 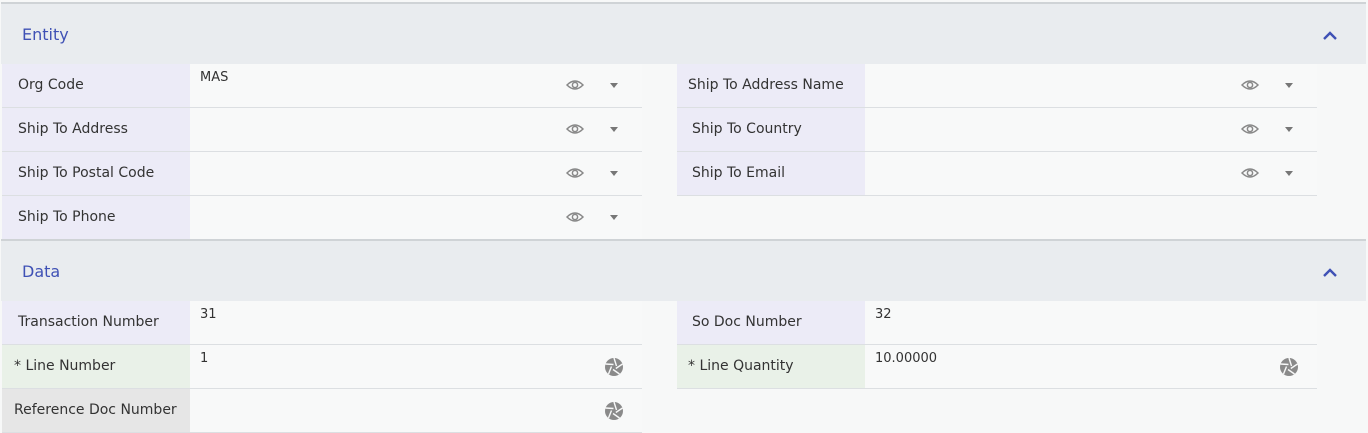 I want to click on field-ship-to-phone: Ship To Phone, so click(x=322, y=217).